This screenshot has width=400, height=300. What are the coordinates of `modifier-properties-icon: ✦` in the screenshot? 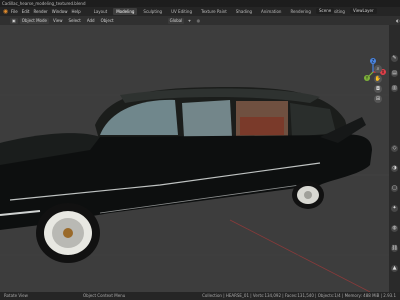 It's located at (394, 208).